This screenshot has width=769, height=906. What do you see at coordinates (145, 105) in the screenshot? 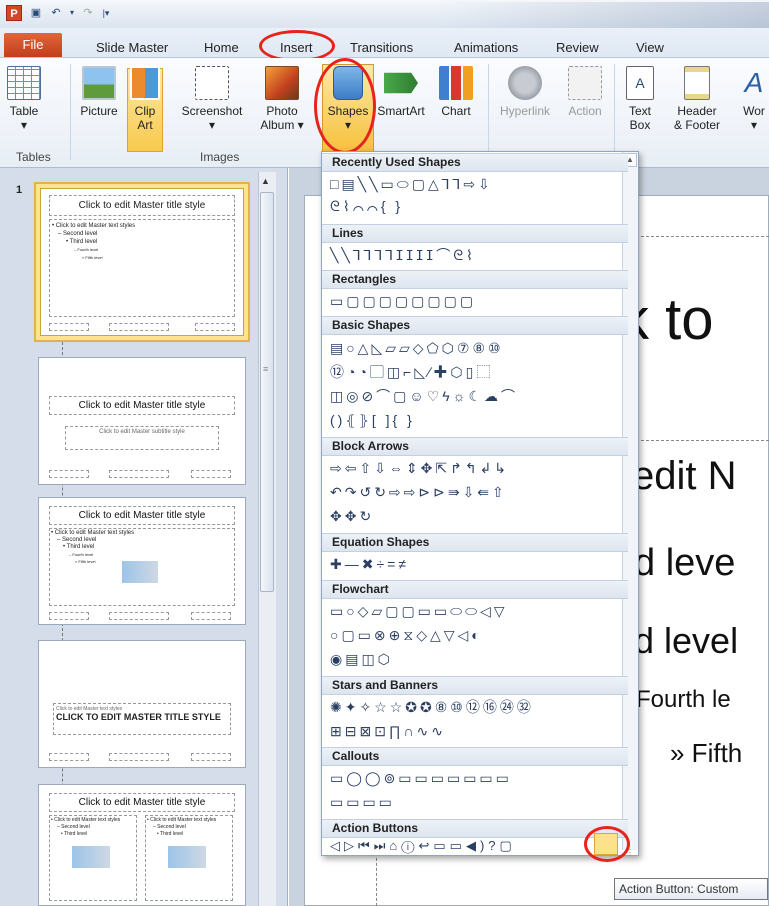
I see `clip-art-button: Clip Art` at bounding box center [145, 105].